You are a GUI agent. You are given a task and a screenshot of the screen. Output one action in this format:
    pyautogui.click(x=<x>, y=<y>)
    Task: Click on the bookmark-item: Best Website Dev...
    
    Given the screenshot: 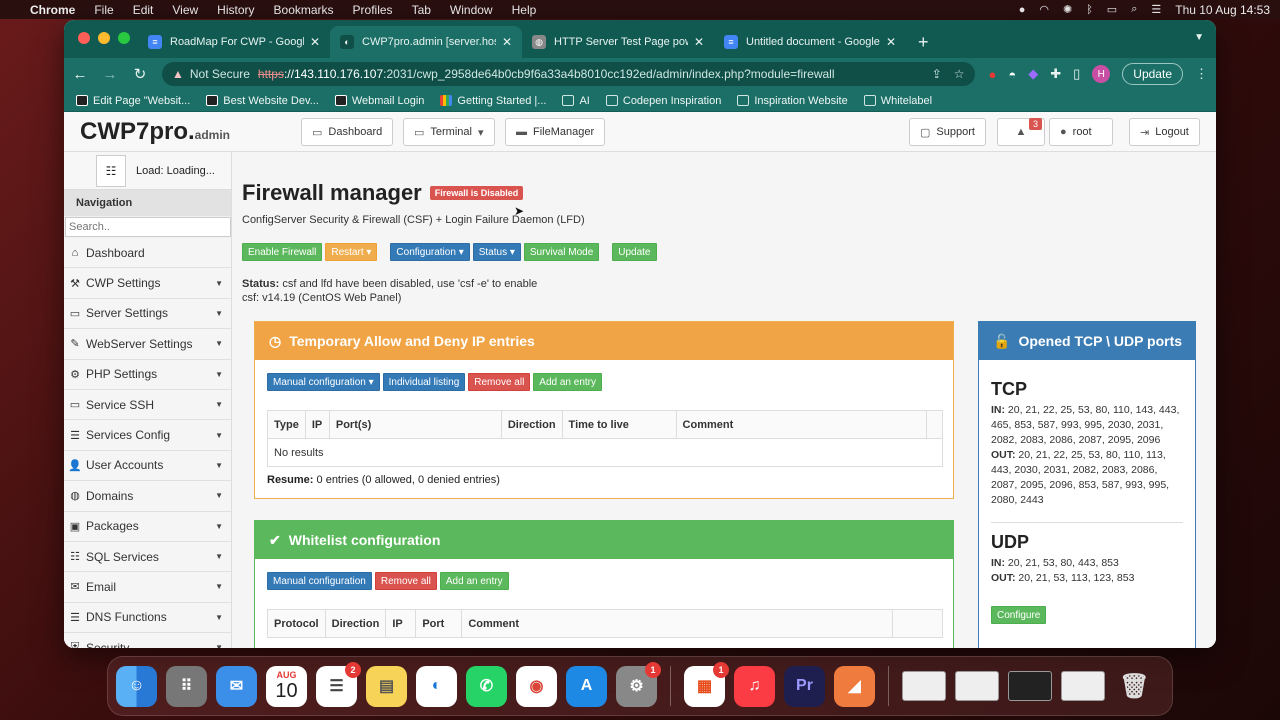 What is the action you would take?
    pyautogui.click(x=262, y=101)
    